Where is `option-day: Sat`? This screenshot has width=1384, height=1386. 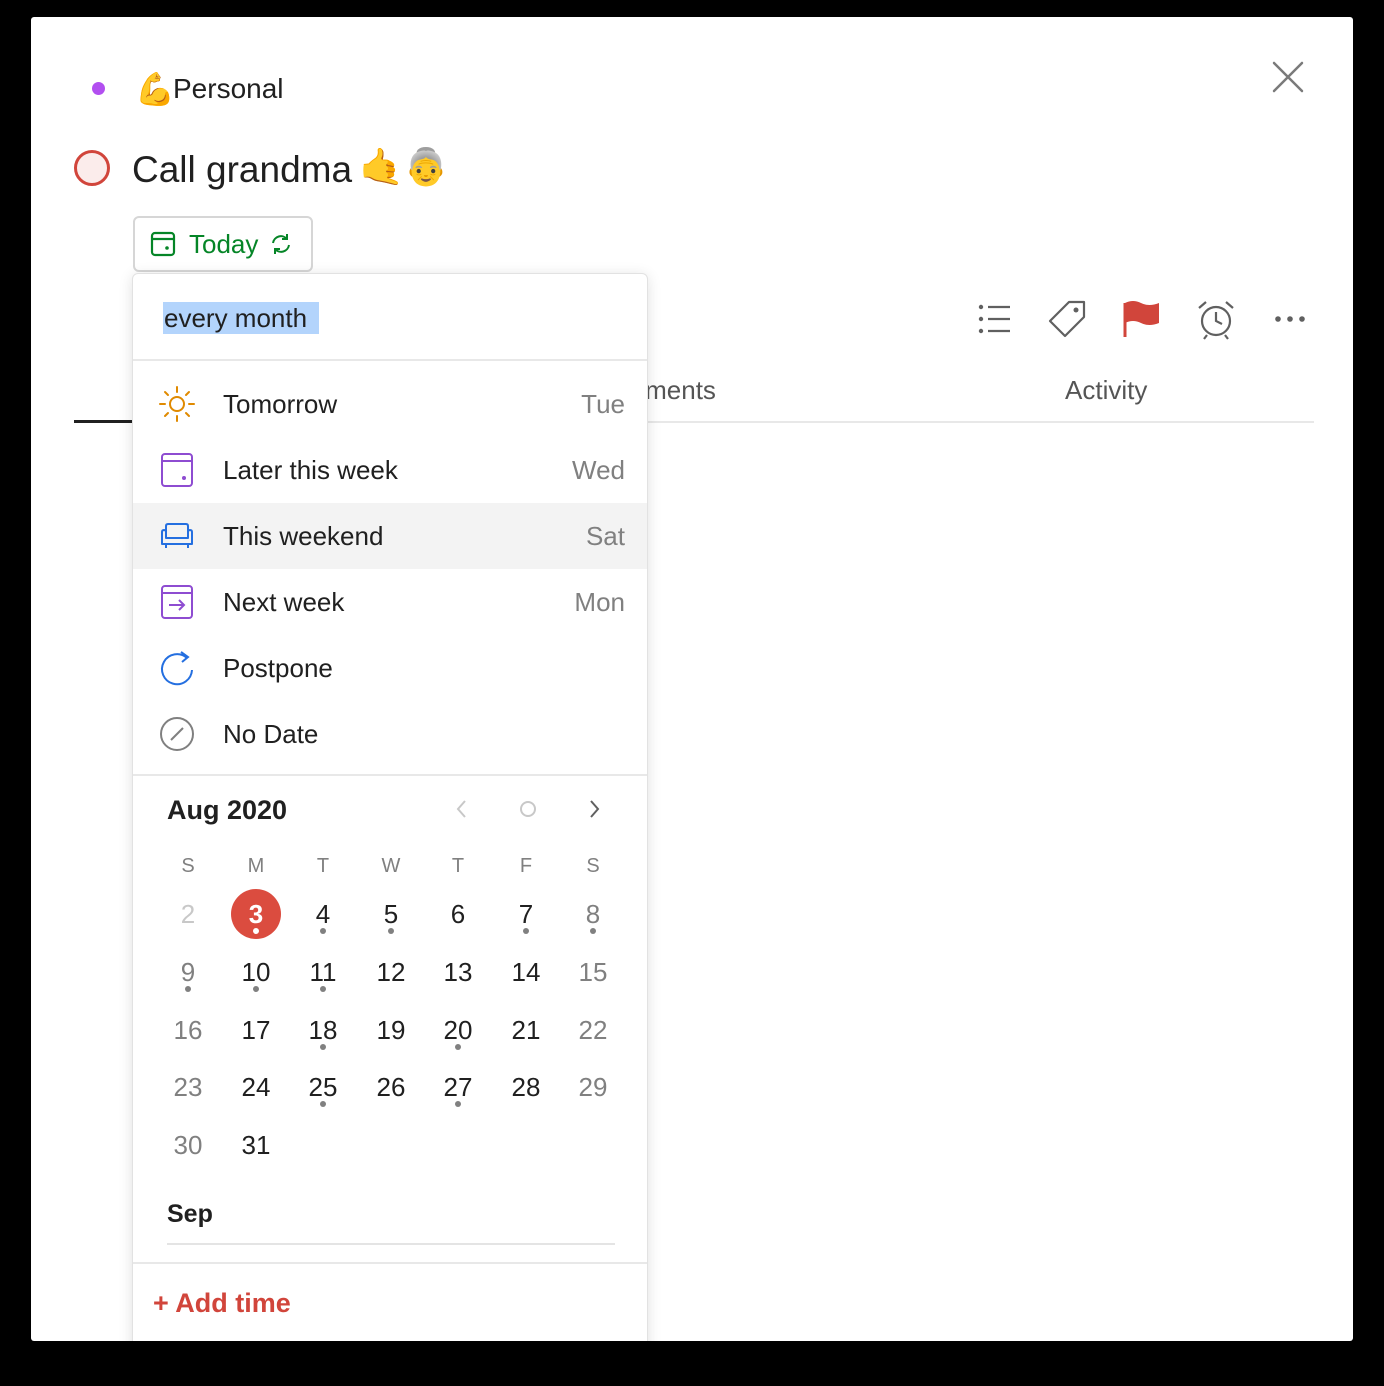 option-day: Sat is located at coordinates (605, 536).